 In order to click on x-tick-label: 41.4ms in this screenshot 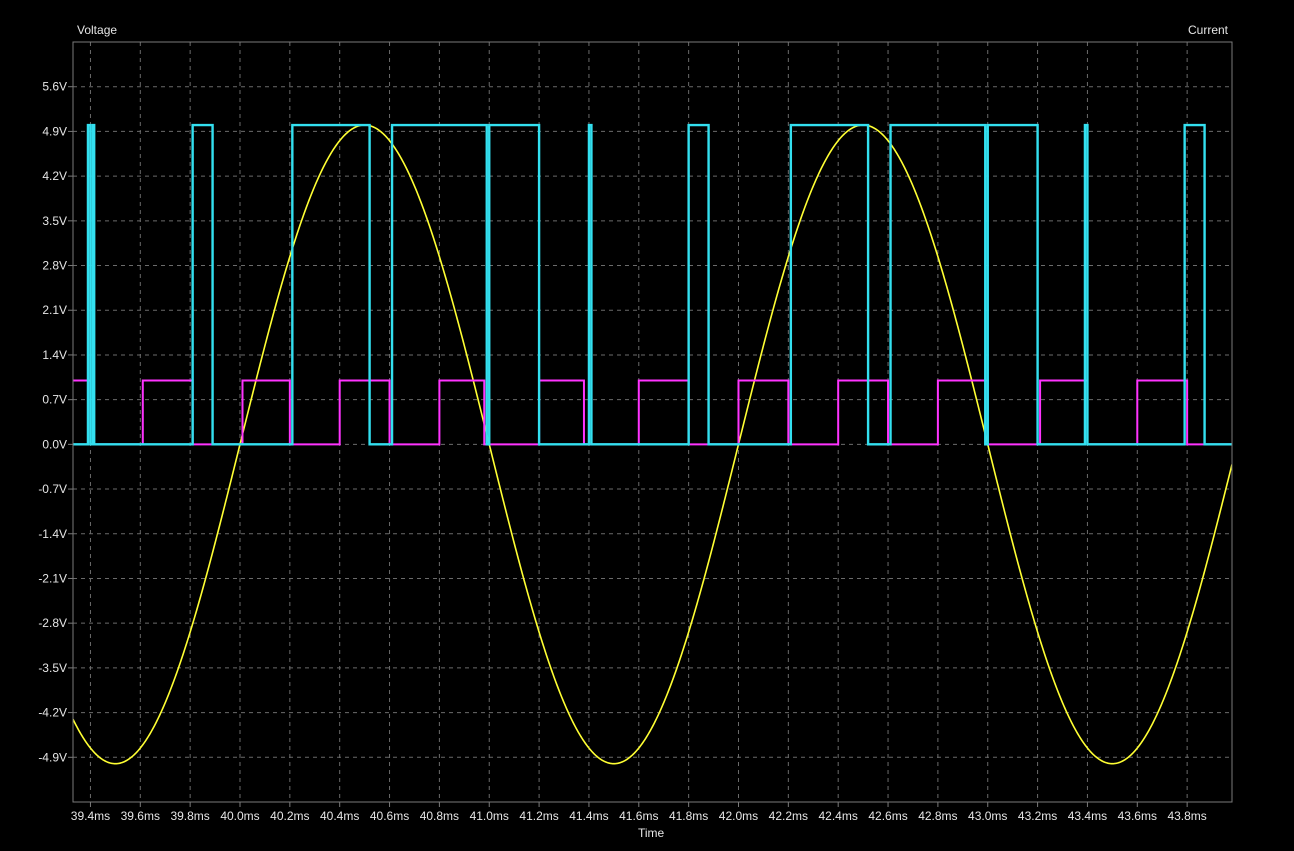, I will do `click(588, 816)`.